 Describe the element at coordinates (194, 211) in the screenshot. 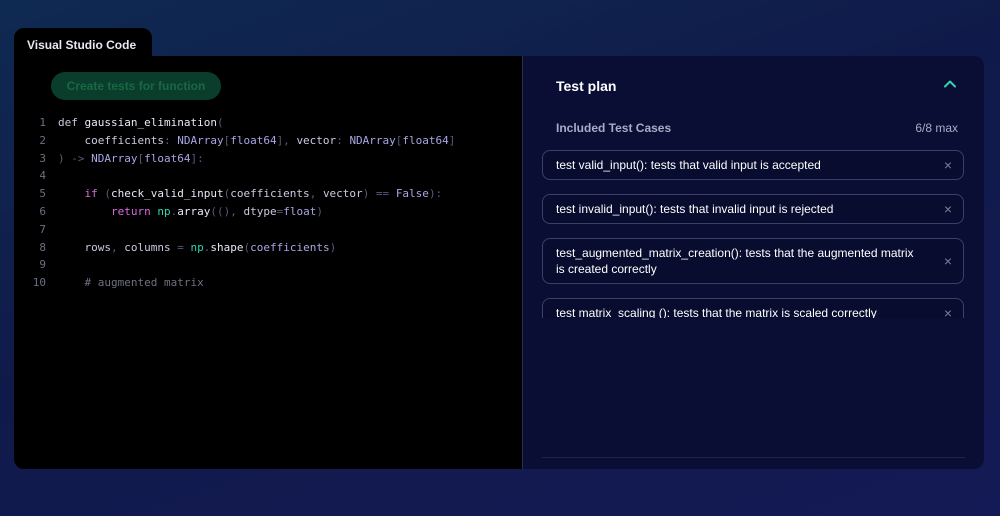

I see `code-token: array` at that location.